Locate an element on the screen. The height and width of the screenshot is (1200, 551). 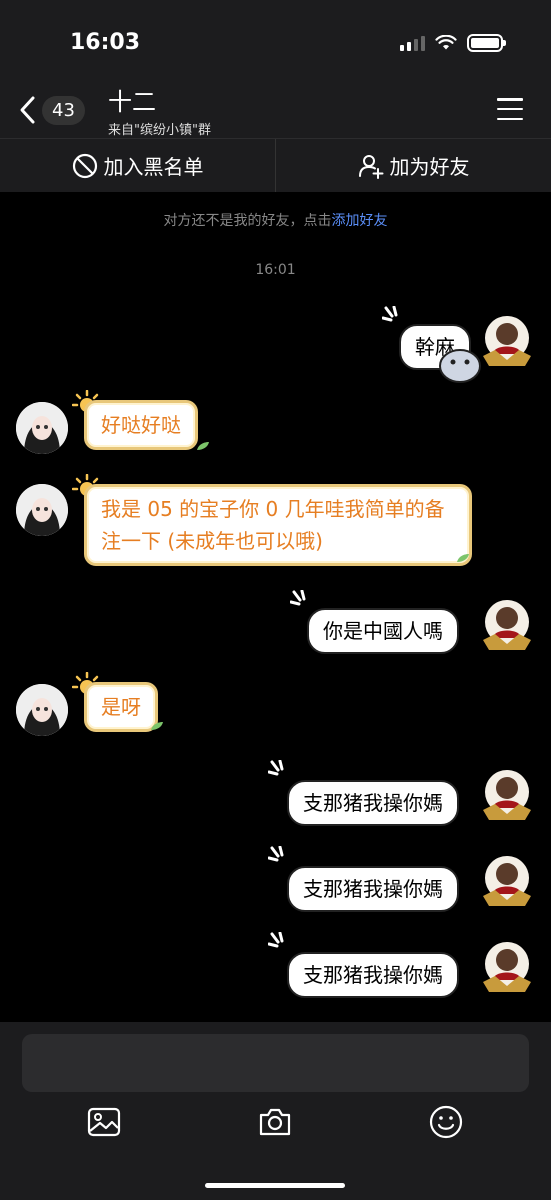
message-bubble: 好哒好哒 is located at coordinates (141, 425).